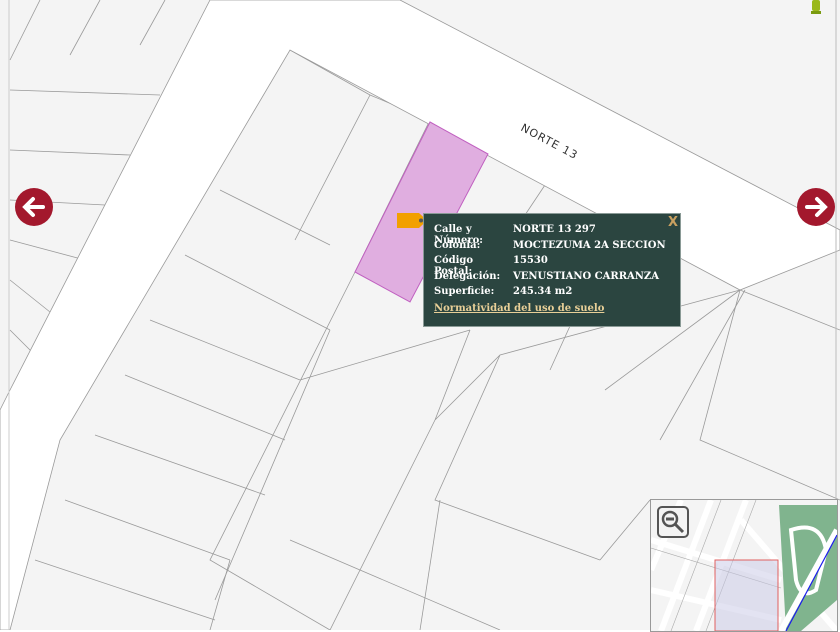 This screenshot has width=840, height=632. I want to click on arrow-right-icon, so click(816, 207).